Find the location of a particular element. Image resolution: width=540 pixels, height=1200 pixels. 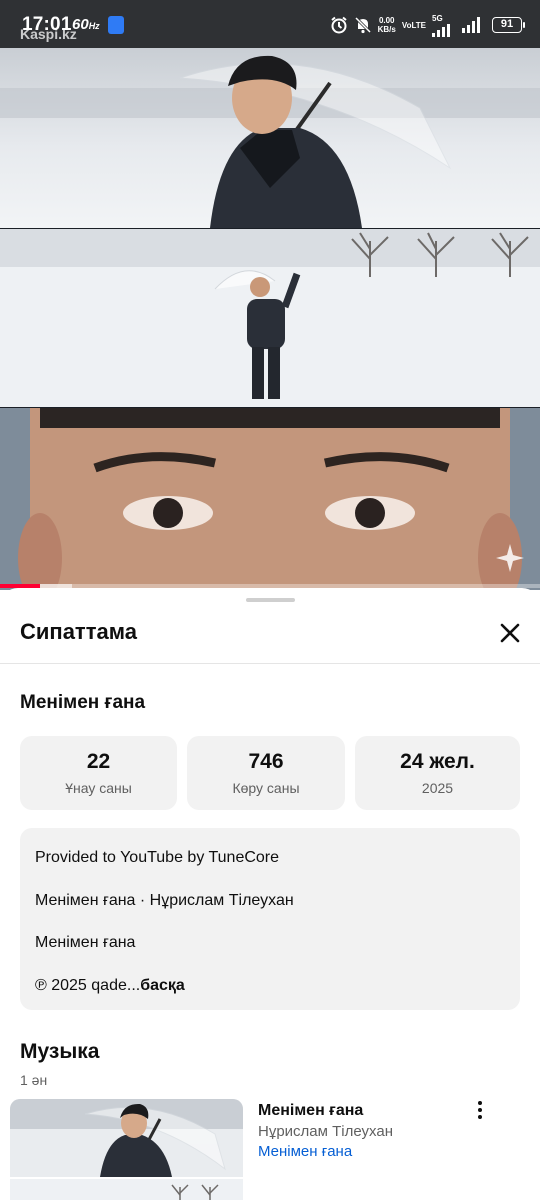

mute-bell-icon is located at coordinates (362, 25).